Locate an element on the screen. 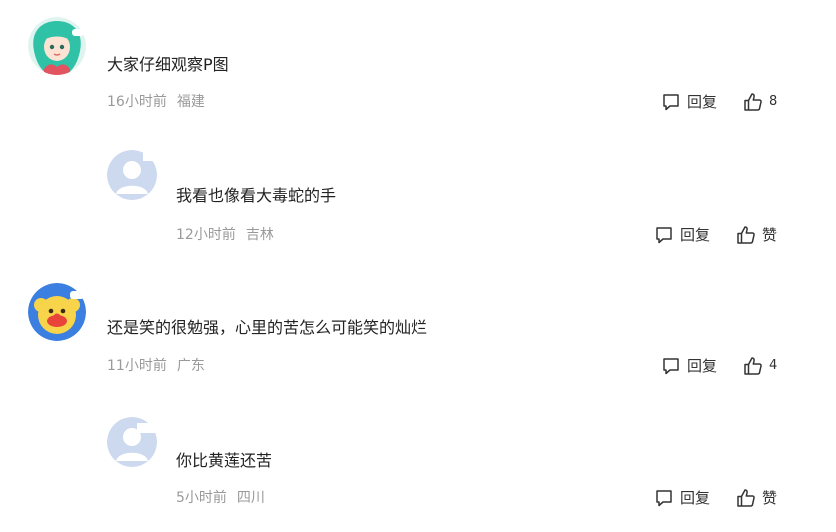  reply-meta: 12小时前 吉林 is located at coordinates (225, 235).